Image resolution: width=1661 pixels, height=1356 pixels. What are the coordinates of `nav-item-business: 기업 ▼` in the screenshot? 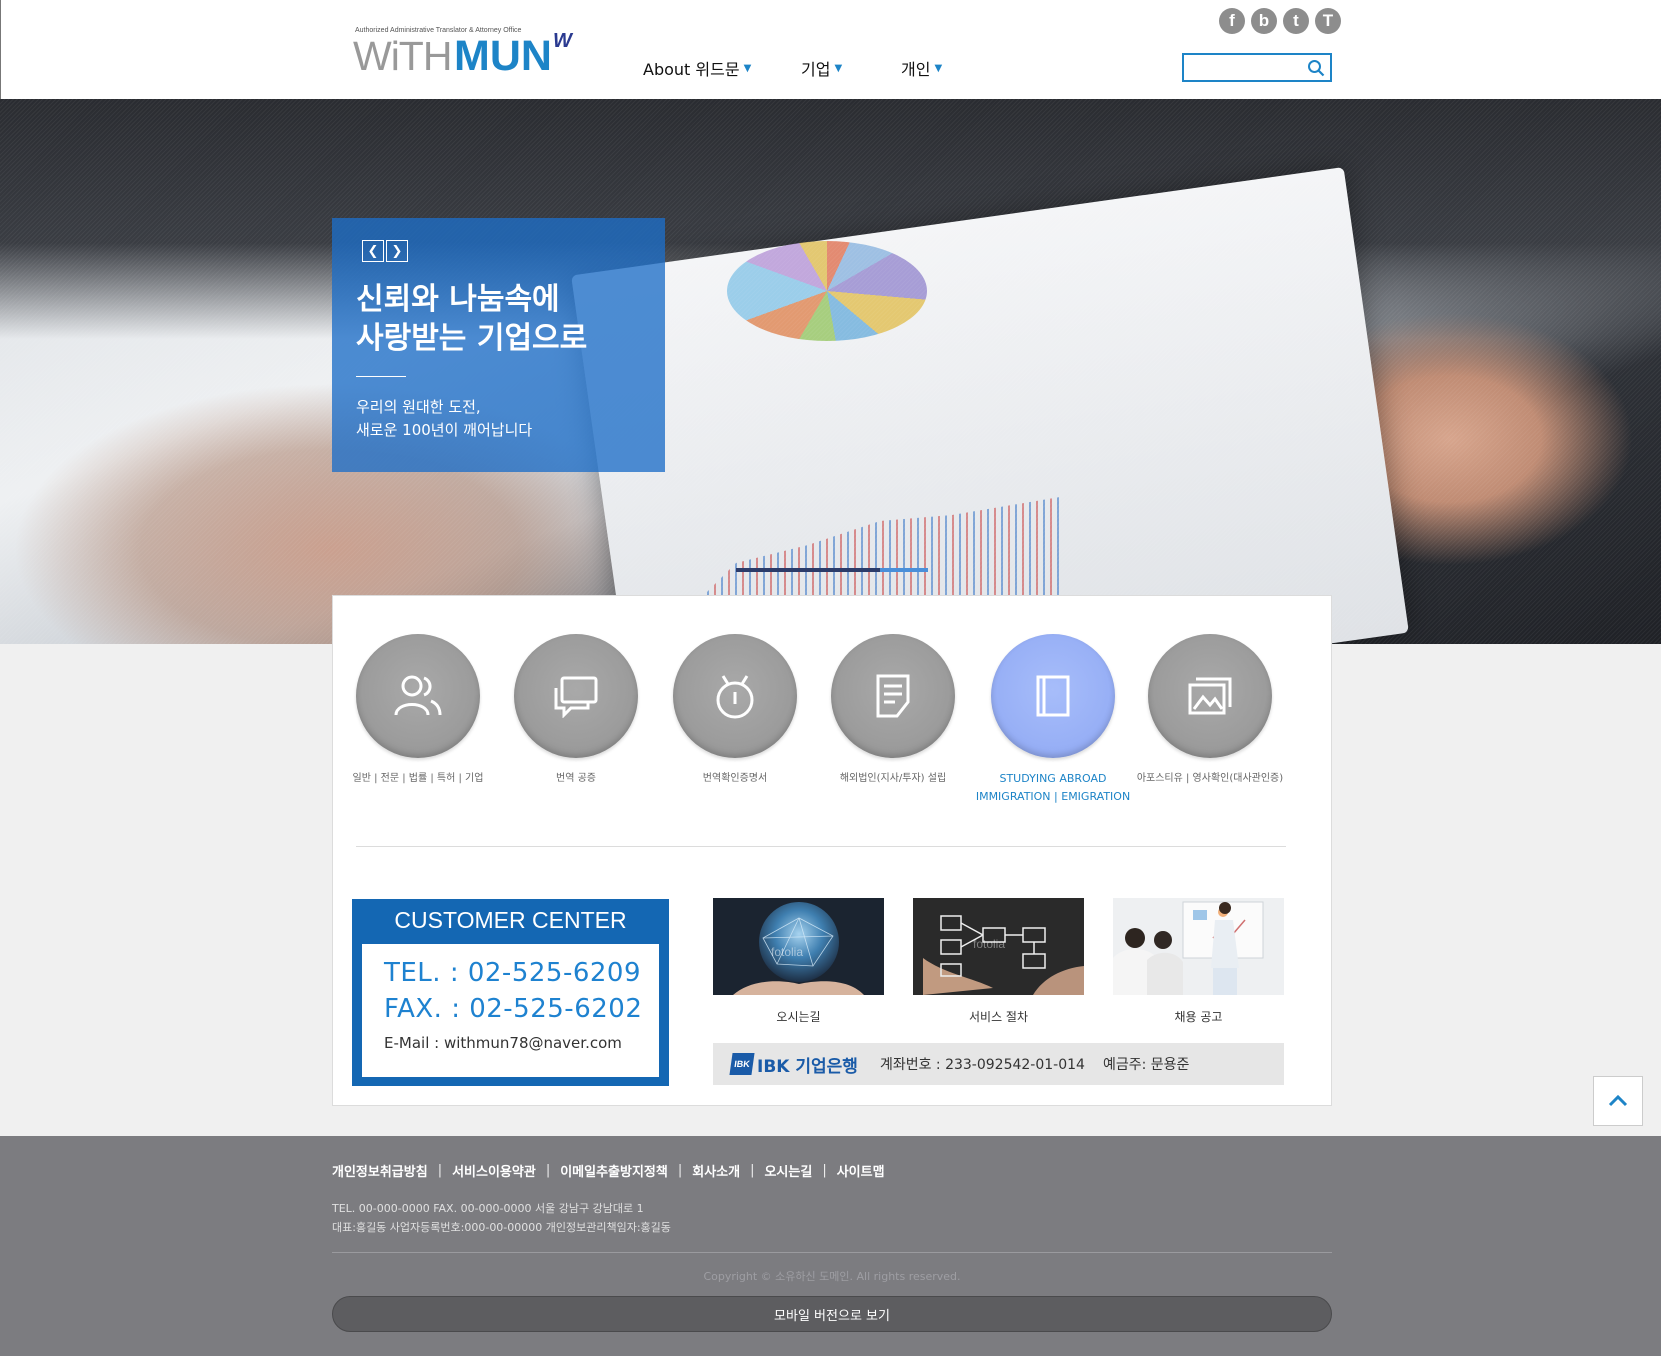 It's located at (821, 68).